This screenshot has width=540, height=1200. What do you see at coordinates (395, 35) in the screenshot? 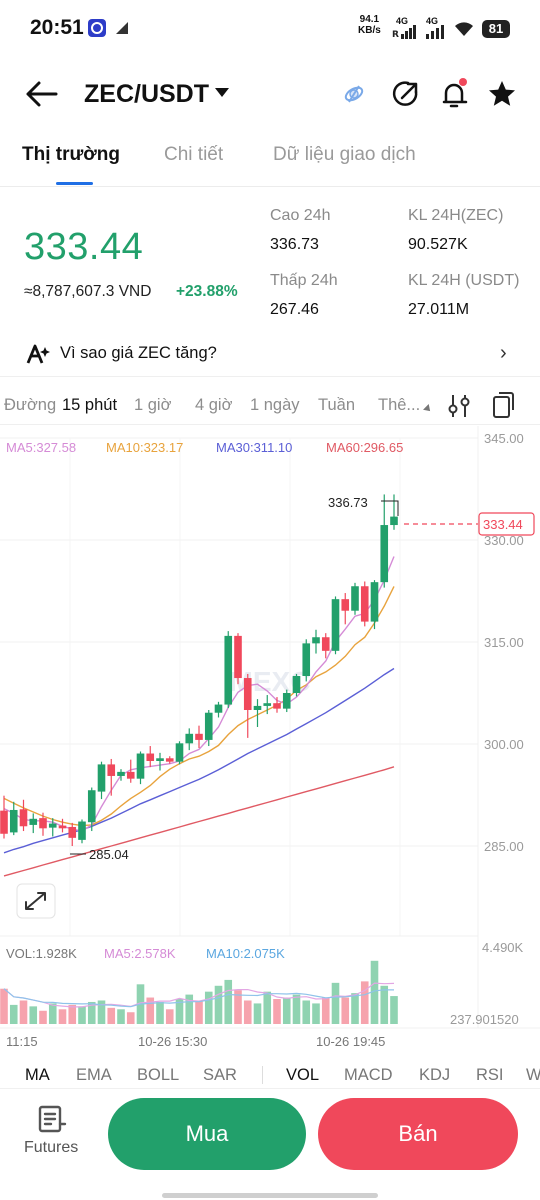
I see `svg-text: R` at bounding box center [395, 35].